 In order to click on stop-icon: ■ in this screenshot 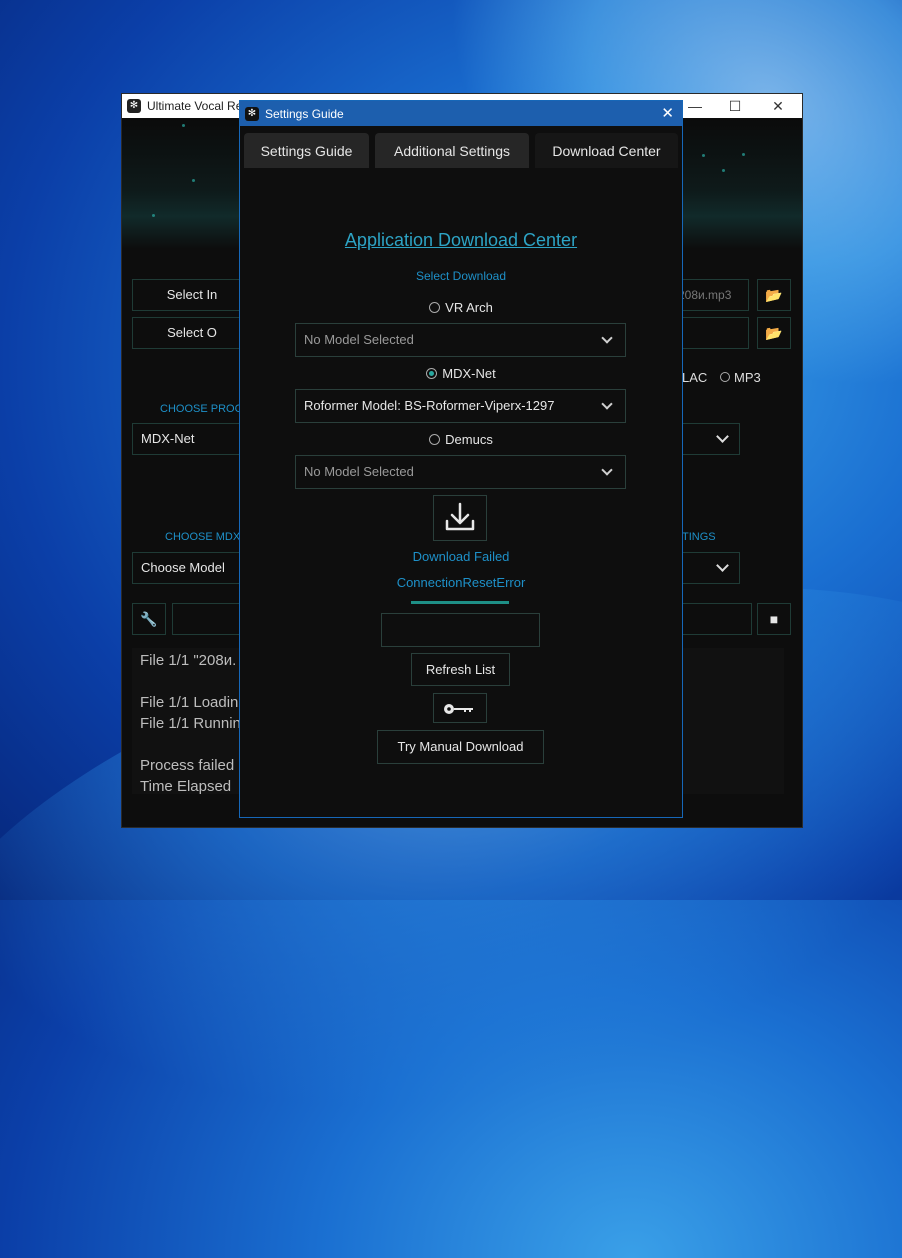, I will do `click(774, 619)`.